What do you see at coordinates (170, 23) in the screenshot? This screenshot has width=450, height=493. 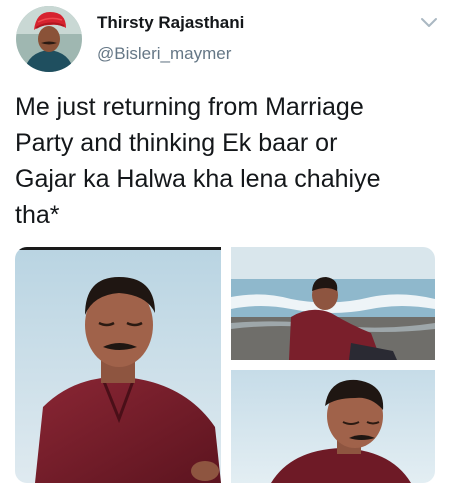 I see `author-display-name: Thirsty Rajasthani` at bounding box center [170, 23].